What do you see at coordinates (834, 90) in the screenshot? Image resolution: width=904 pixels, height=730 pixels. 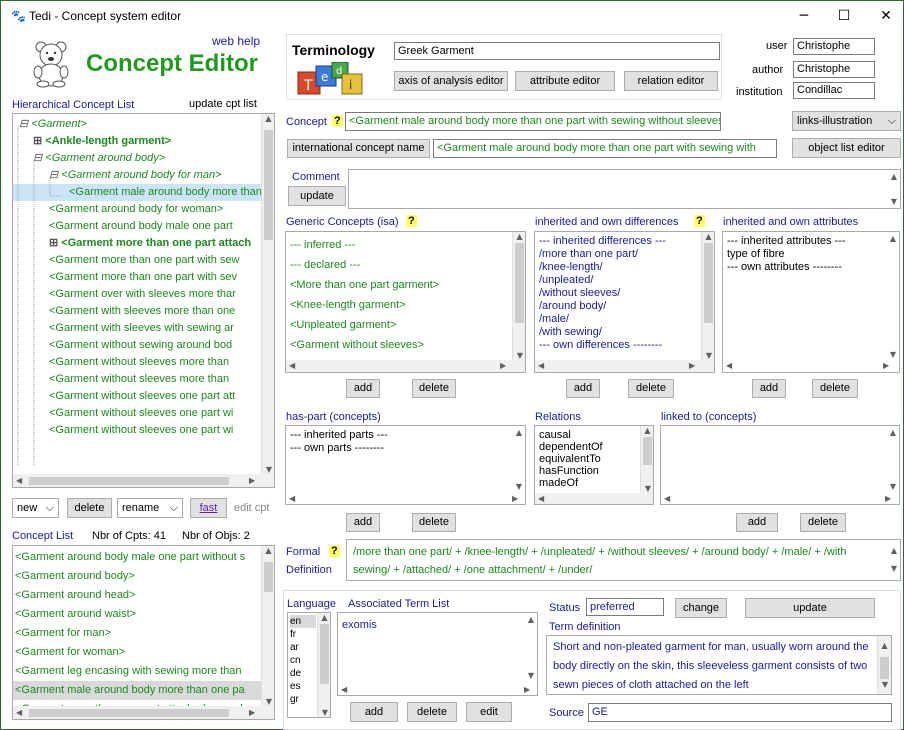 I see `institution-field: Condillac` at bounding box center [834, 90].